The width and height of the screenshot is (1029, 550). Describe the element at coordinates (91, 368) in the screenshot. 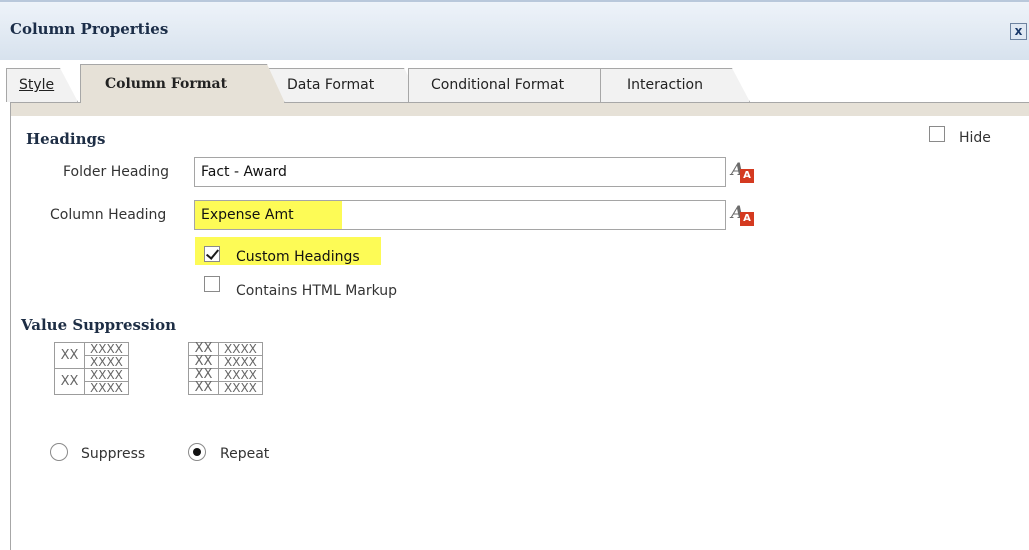

I see `suppress-preview-grid: XX XXXX XXXX XX XXXX XXXX` at that location.